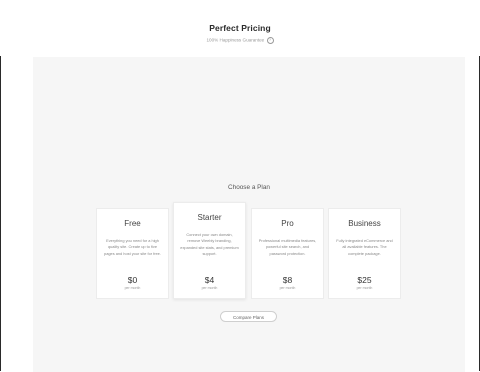 The image size is (480, 372). I want to click on section-title: Choose a Plan, so click(249, 187).